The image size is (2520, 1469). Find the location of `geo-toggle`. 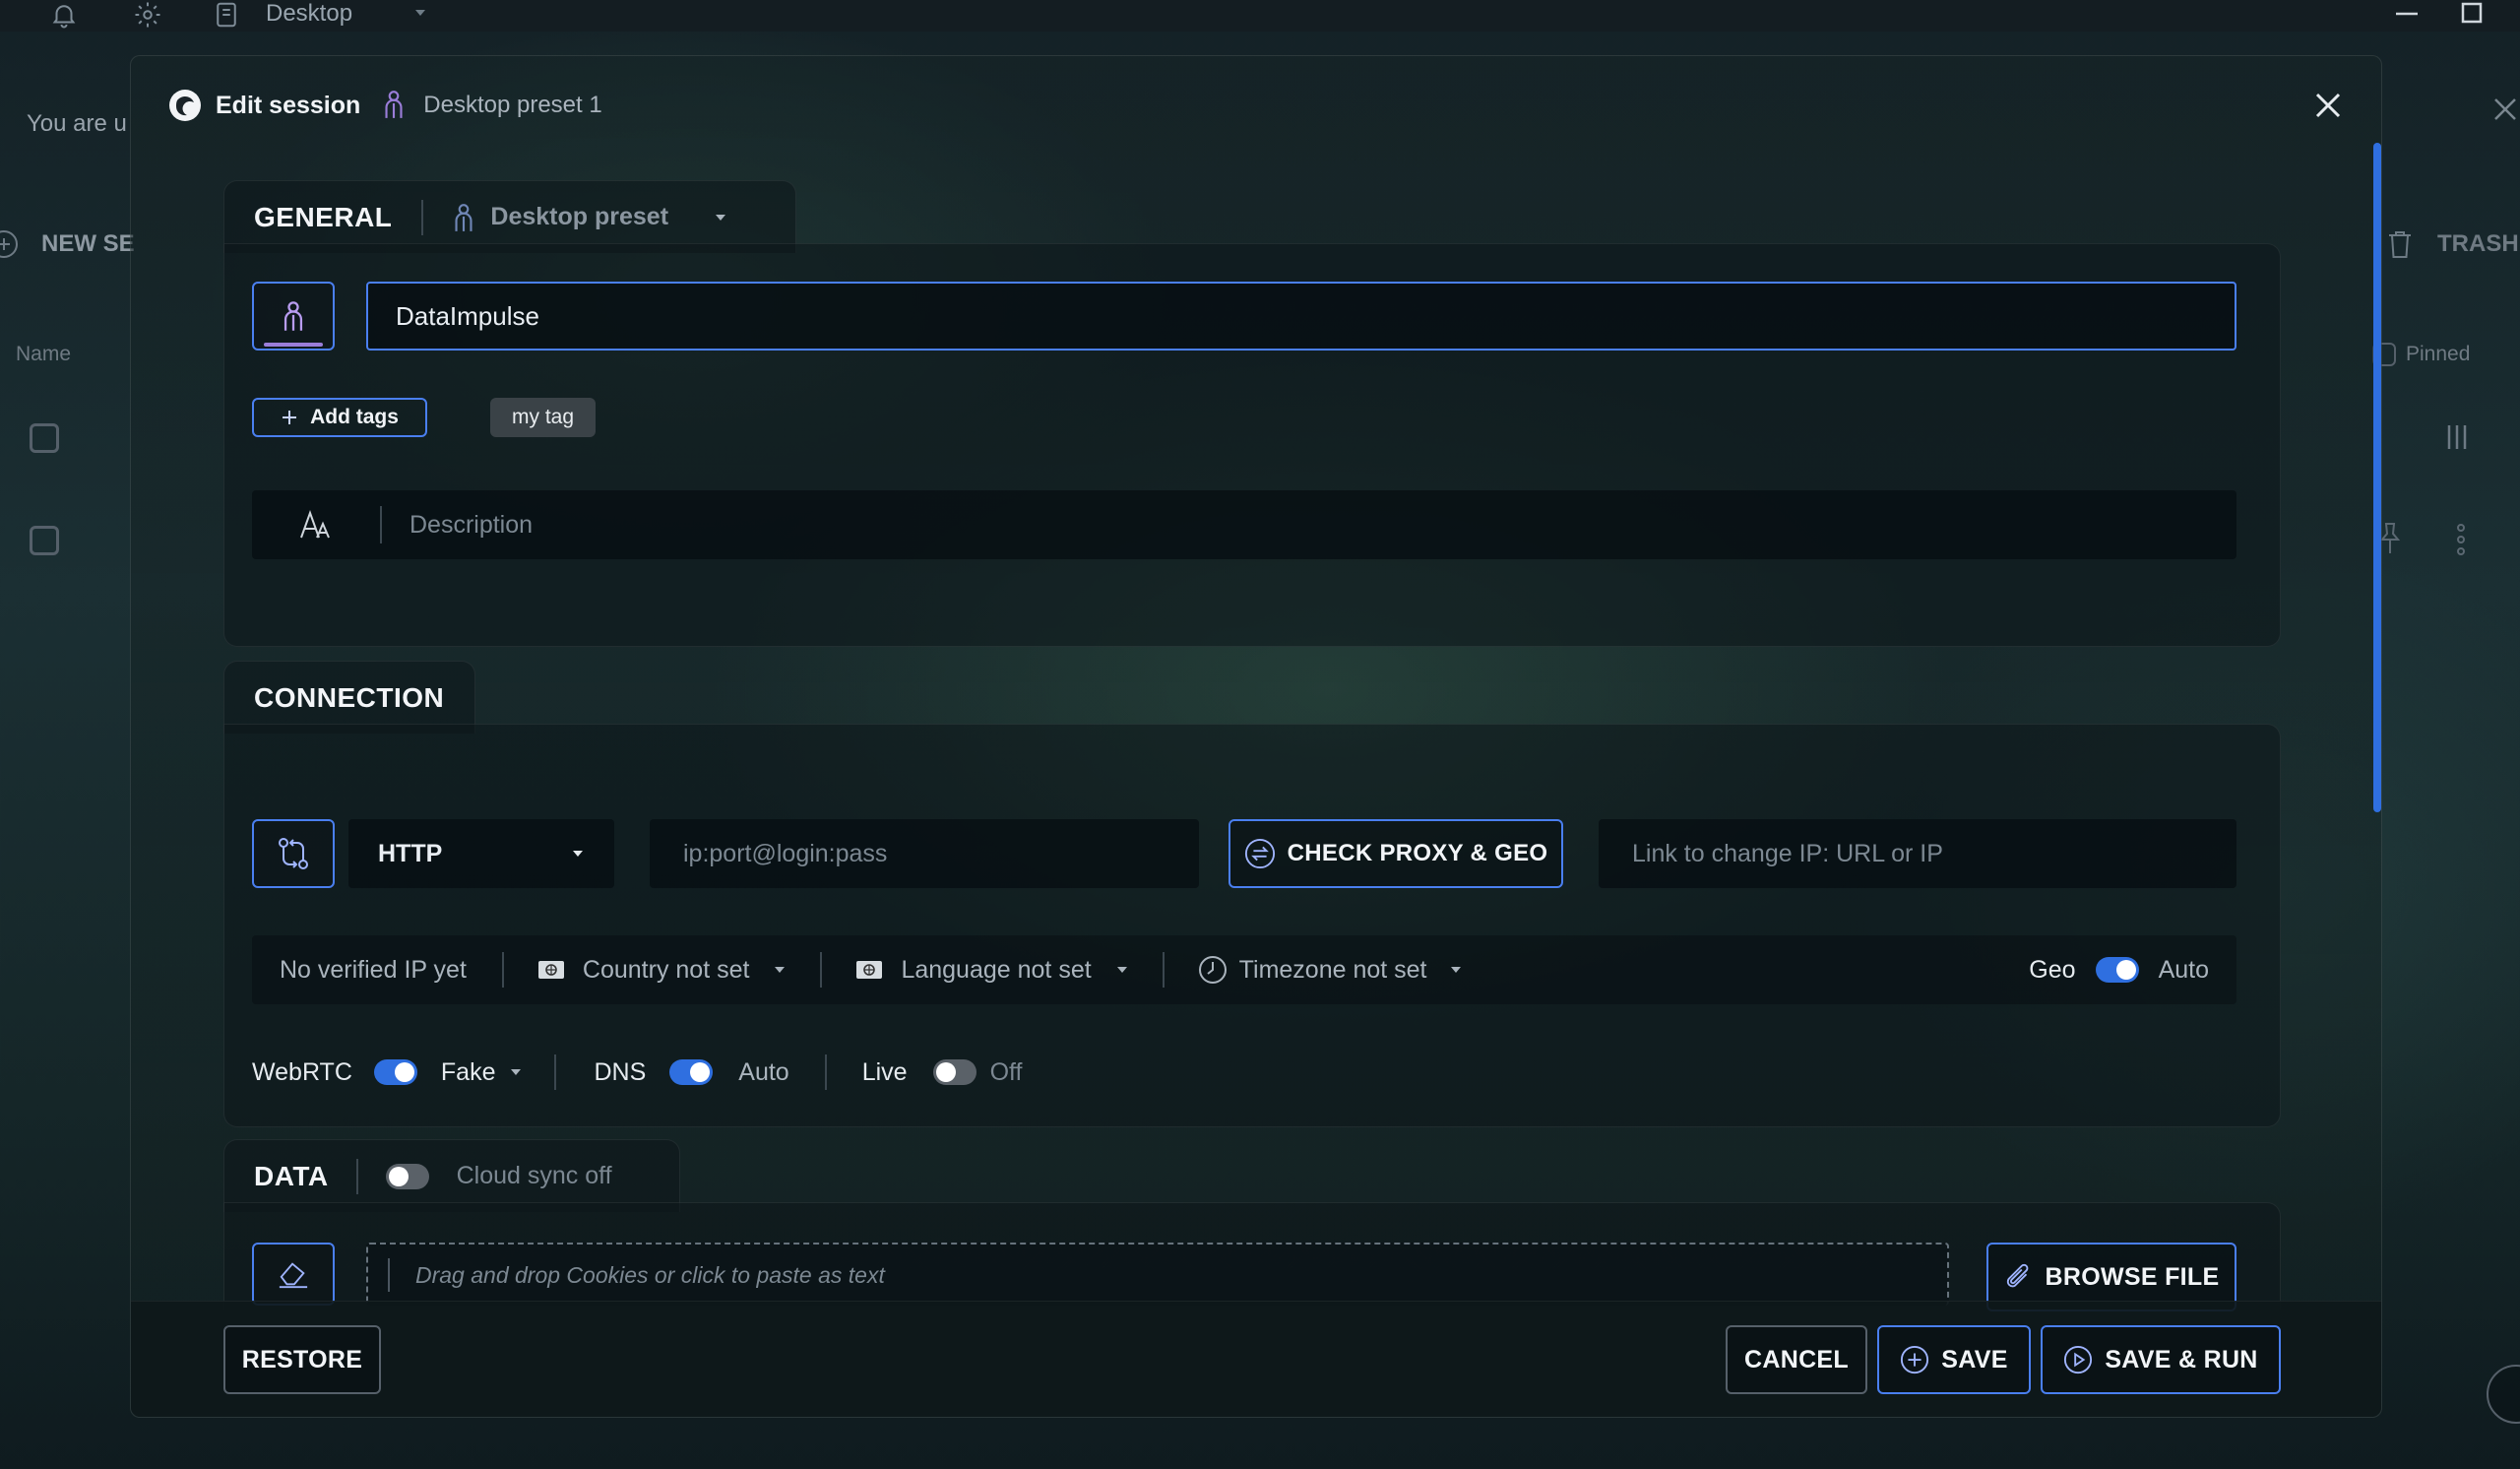

geo-toggle is located at coordinates (2117, 970).